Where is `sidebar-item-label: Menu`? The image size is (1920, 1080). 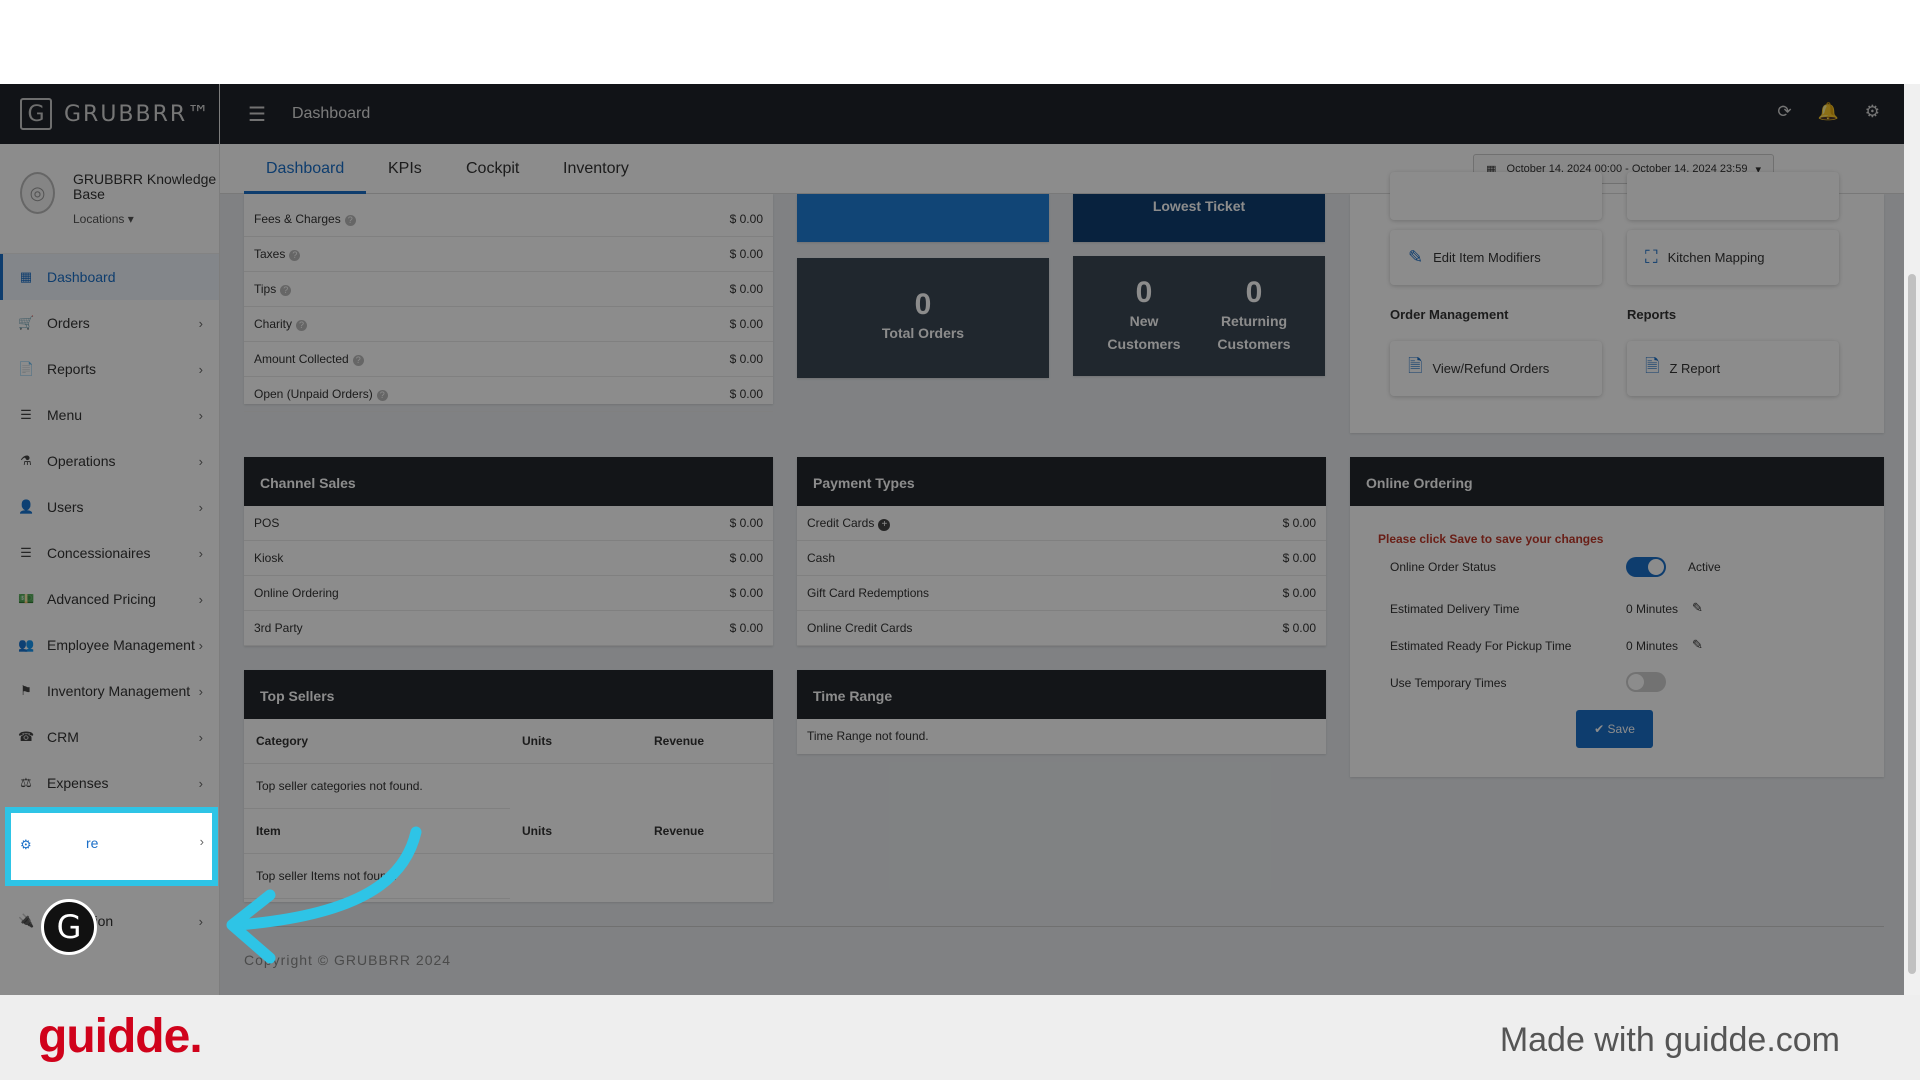
sidebar-item-label: Menu is located at coordinates (65, 415).